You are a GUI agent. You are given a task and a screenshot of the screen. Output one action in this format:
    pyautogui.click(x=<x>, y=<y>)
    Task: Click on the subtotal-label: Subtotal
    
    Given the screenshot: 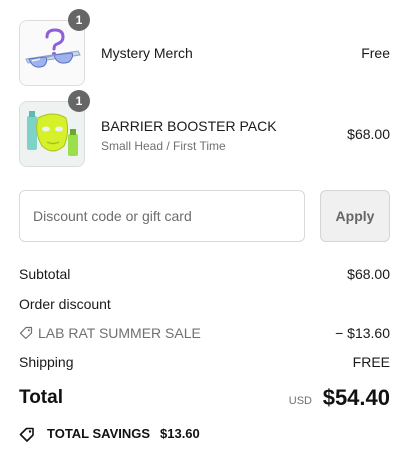 What is the action you would take?
    pyautogui.click(x=45, y=274)
    